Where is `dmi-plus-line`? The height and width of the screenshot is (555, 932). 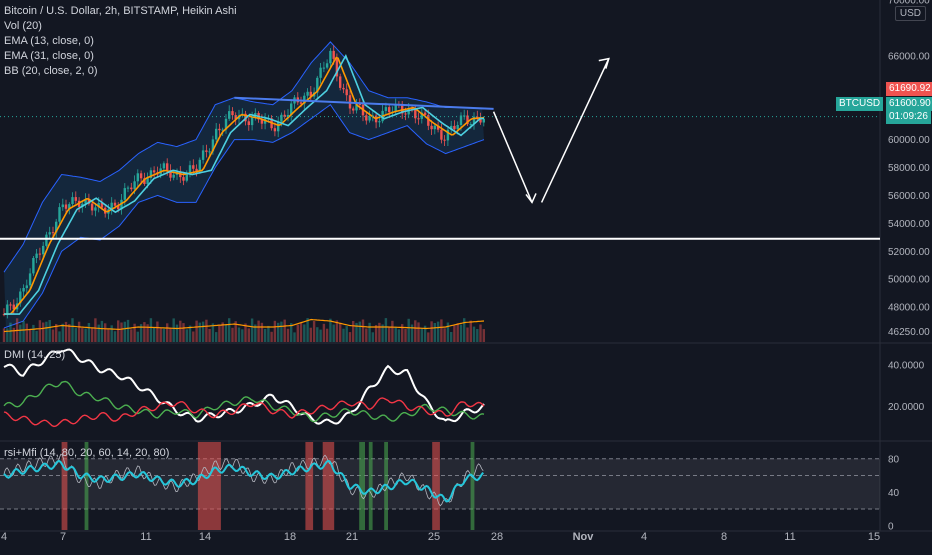 dmi-plus-line is located at coordinates (244, 401).